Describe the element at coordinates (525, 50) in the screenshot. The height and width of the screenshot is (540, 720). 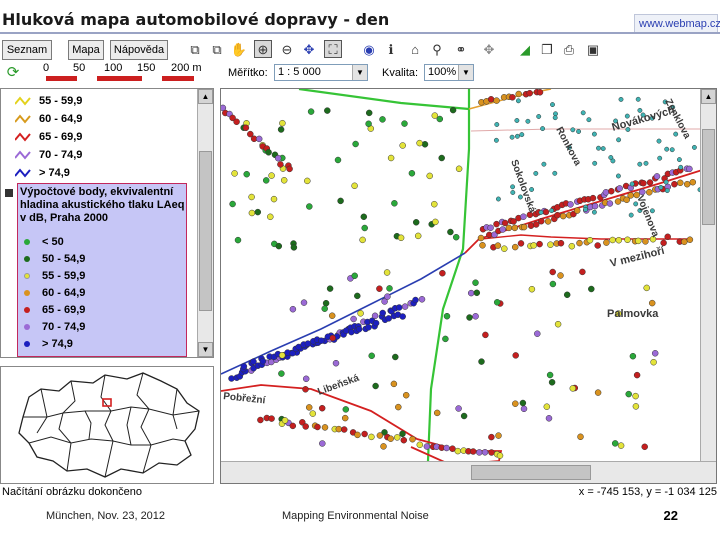
I see `measure-icon: ◢` at that location.